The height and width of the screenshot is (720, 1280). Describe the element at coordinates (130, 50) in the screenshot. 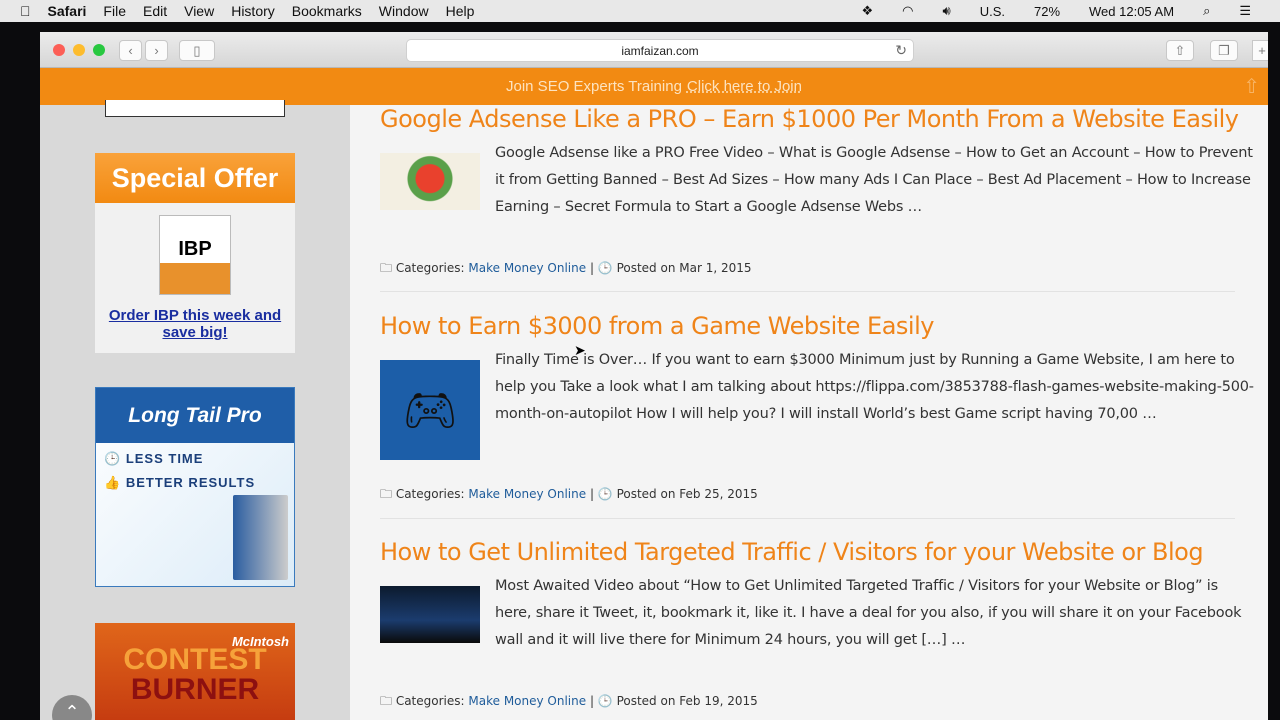

I see `back-button: ‹` at that location.